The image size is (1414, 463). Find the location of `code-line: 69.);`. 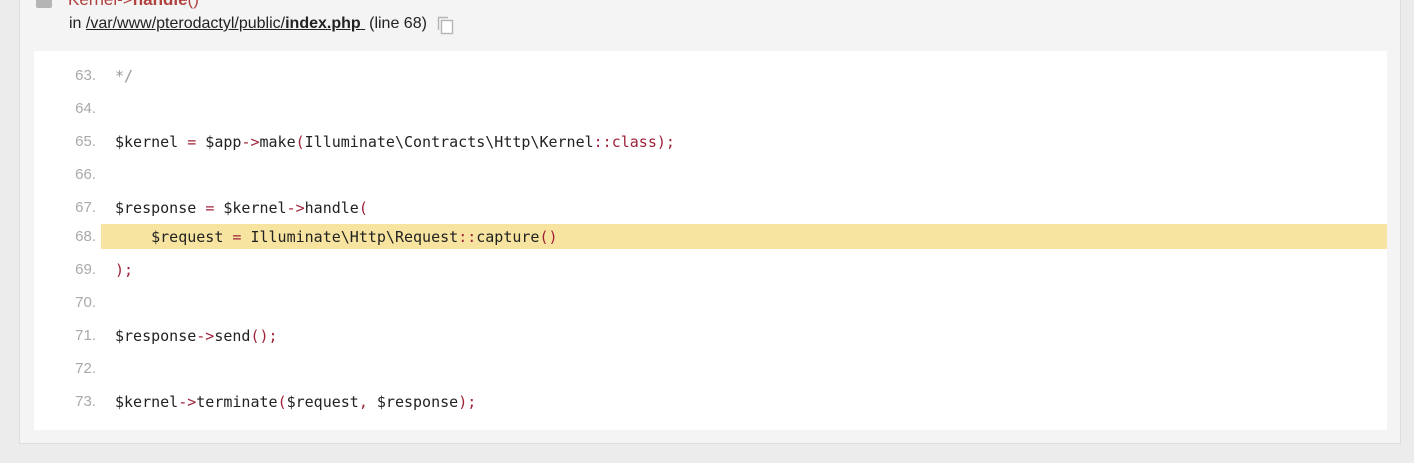

code-line: 69.); is located at coordinates (710, 269).